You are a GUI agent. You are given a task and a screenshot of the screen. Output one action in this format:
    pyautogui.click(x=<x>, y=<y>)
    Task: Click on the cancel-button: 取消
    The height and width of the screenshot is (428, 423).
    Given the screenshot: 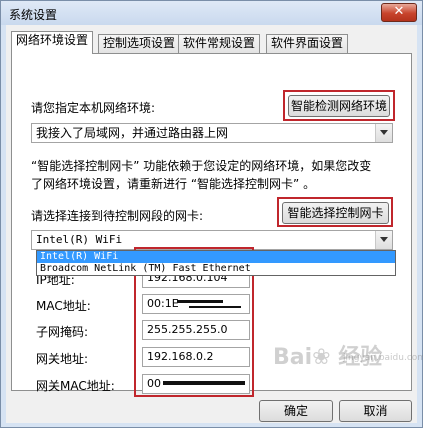 What is the action you would take?
    pyautogui.click(x=375, y=411)
    